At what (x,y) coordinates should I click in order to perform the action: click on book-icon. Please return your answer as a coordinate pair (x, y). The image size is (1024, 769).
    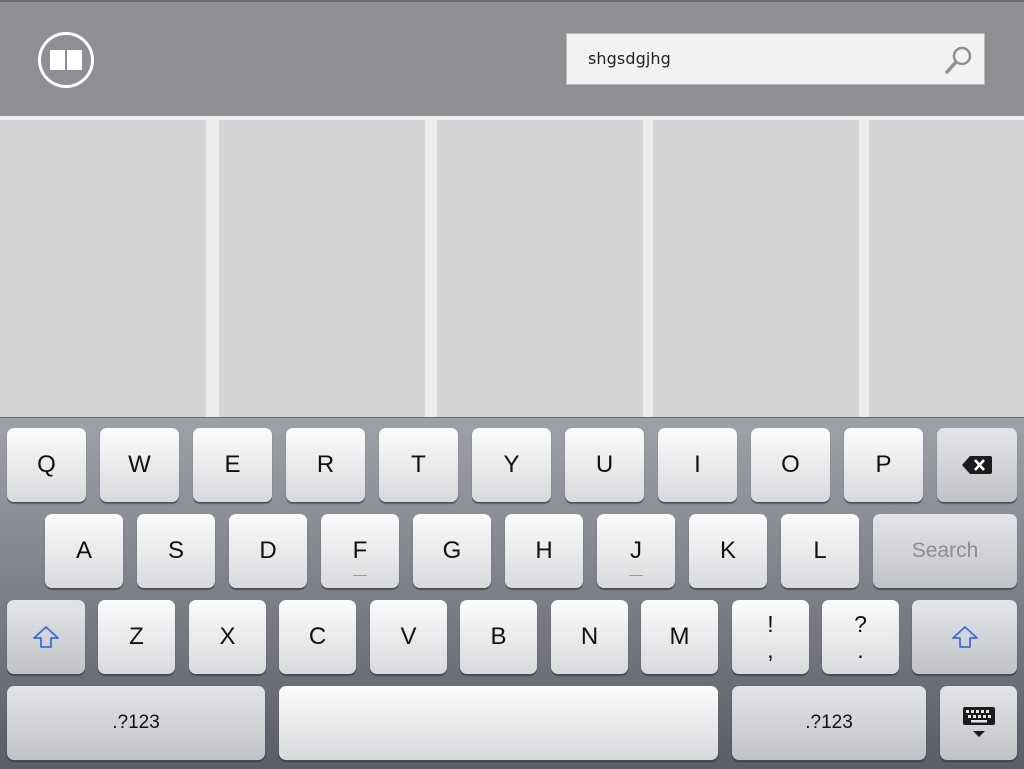
    Looking at the image, I should click on (66, 60).